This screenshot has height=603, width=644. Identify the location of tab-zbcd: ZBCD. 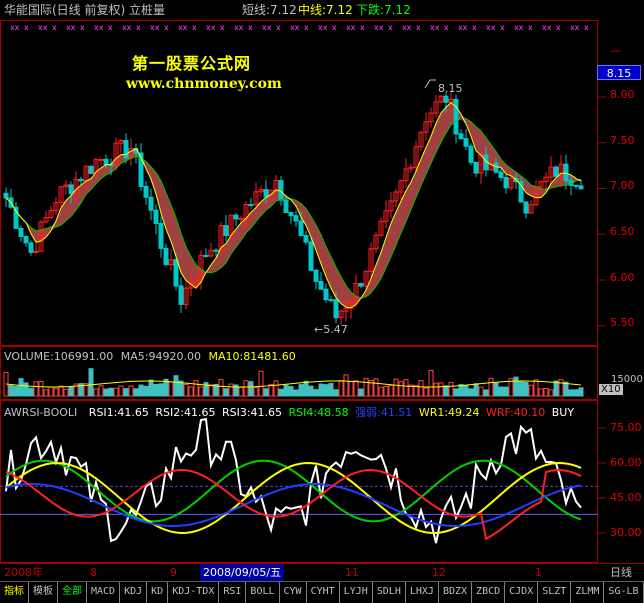
(489, 592).